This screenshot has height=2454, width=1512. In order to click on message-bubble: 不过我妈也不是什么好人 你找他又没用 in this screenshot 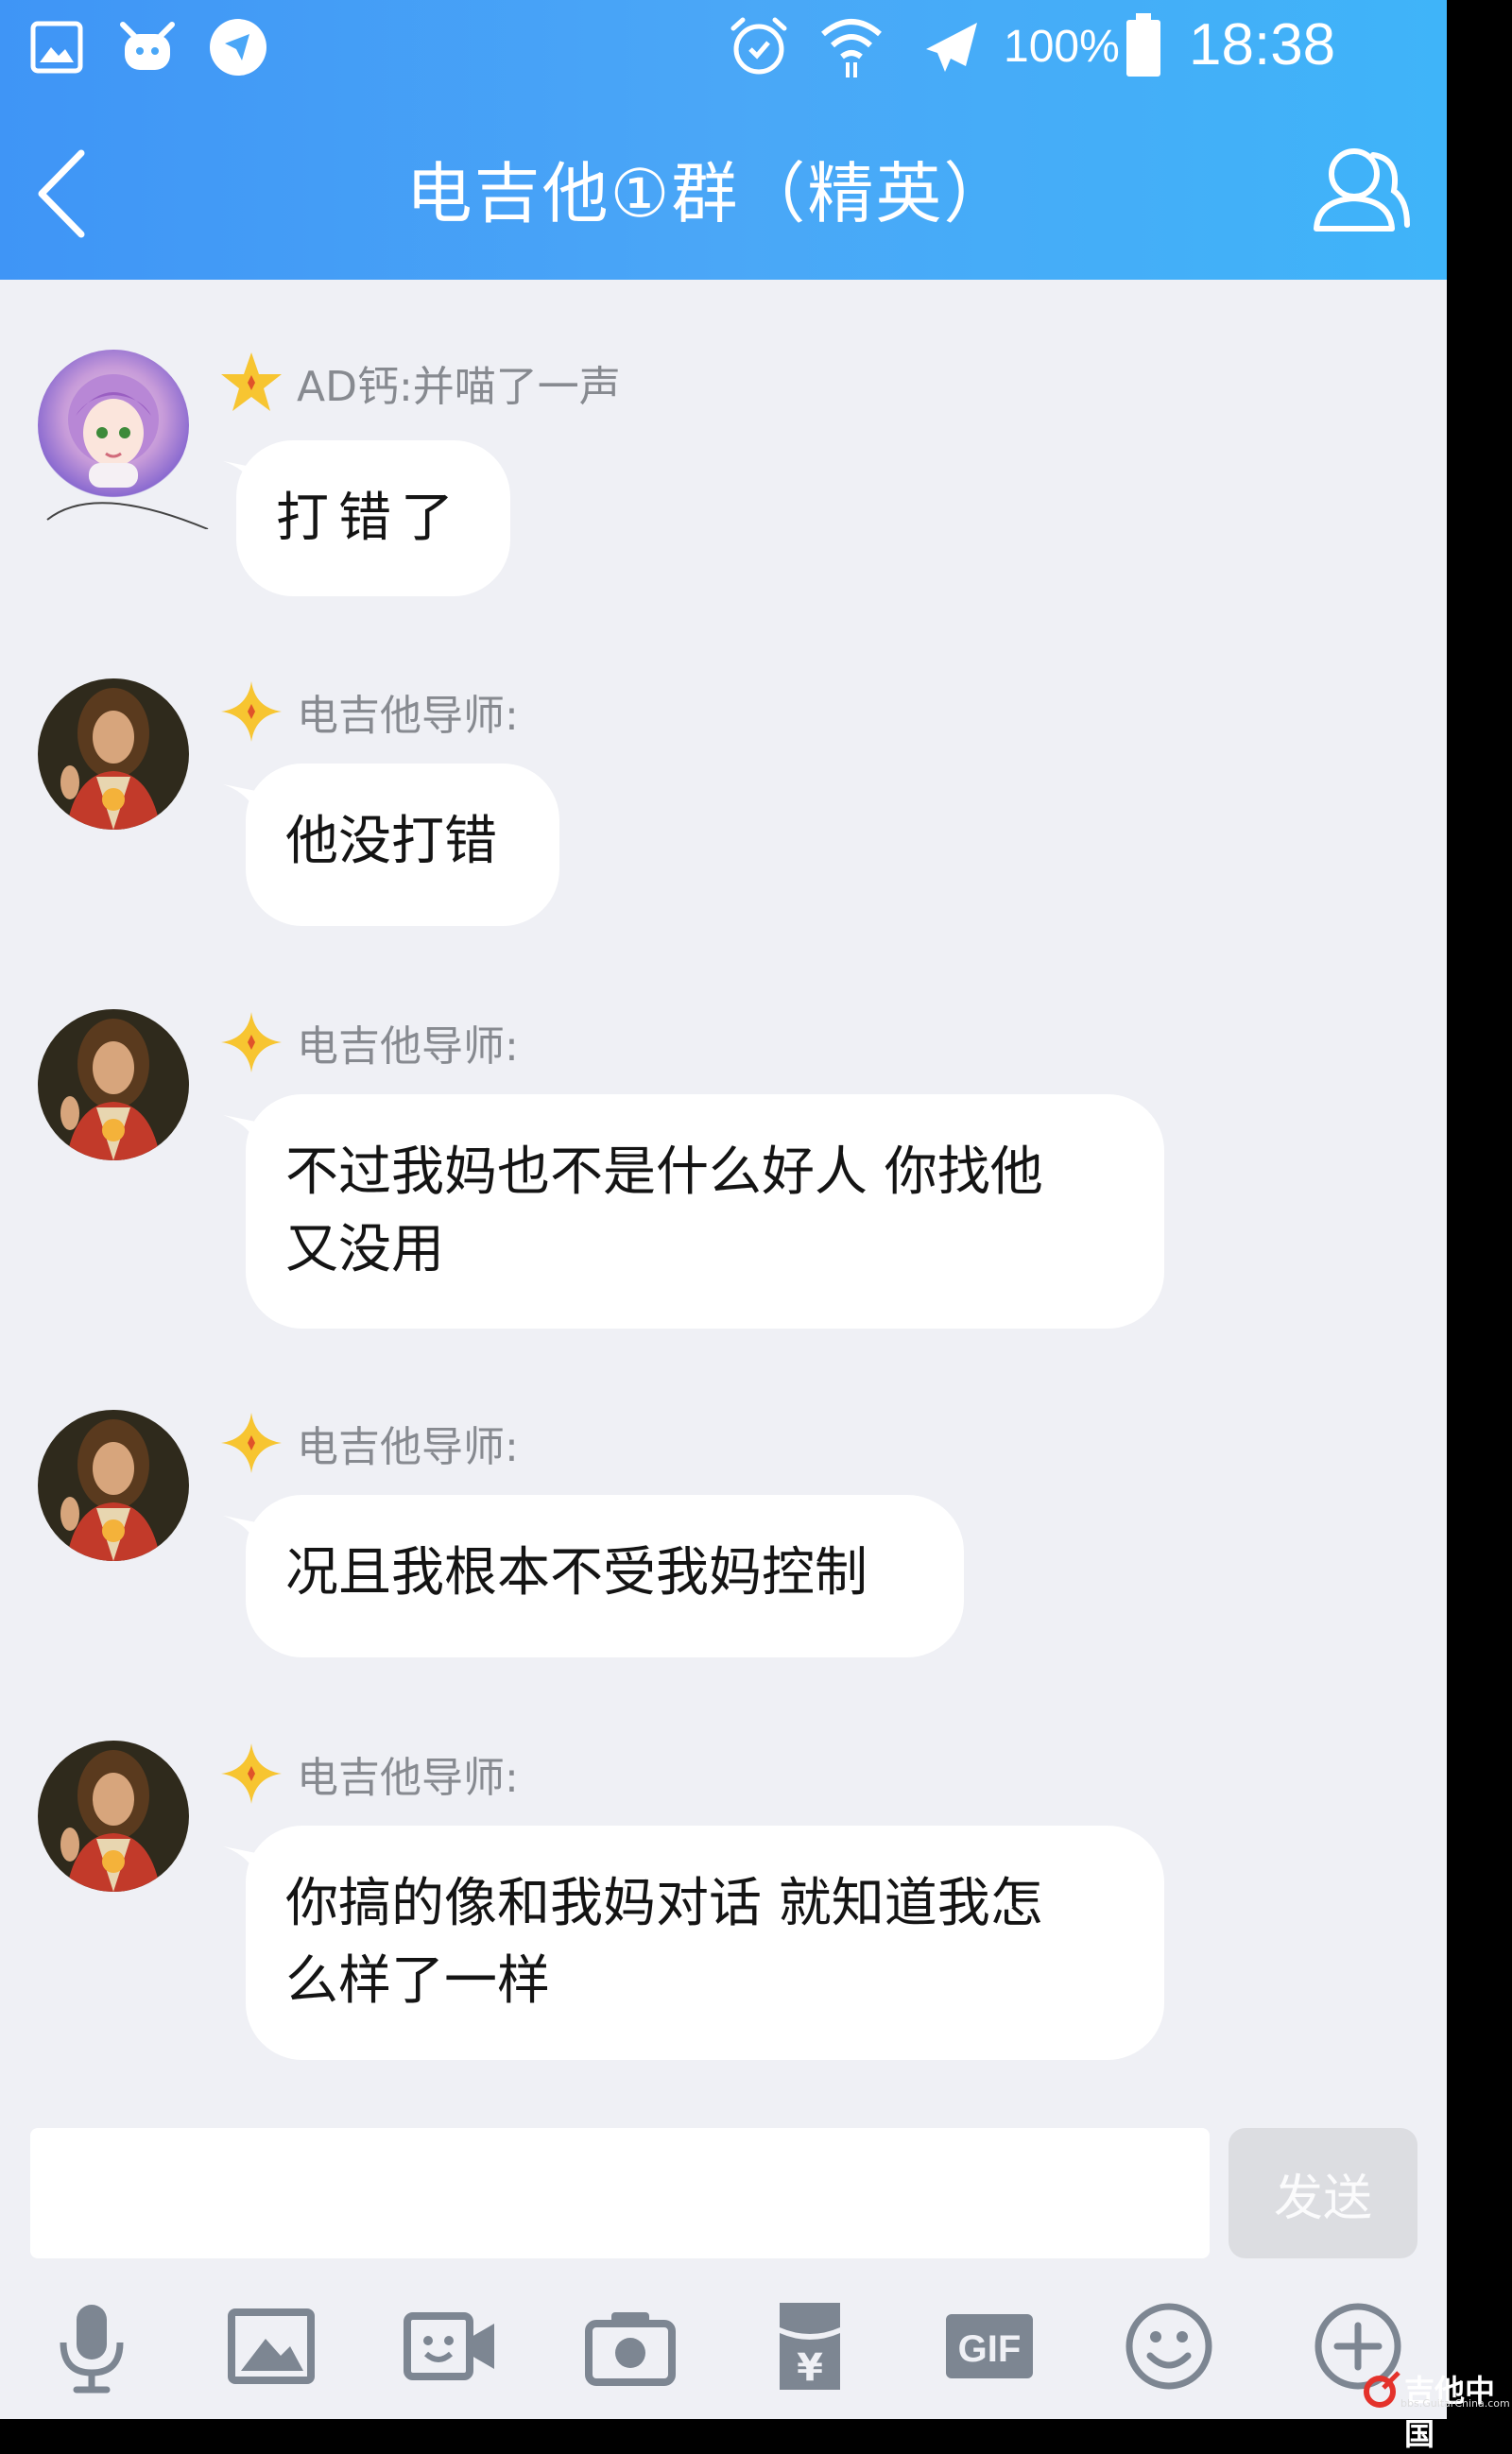, I will do `click(705, 1212)`.